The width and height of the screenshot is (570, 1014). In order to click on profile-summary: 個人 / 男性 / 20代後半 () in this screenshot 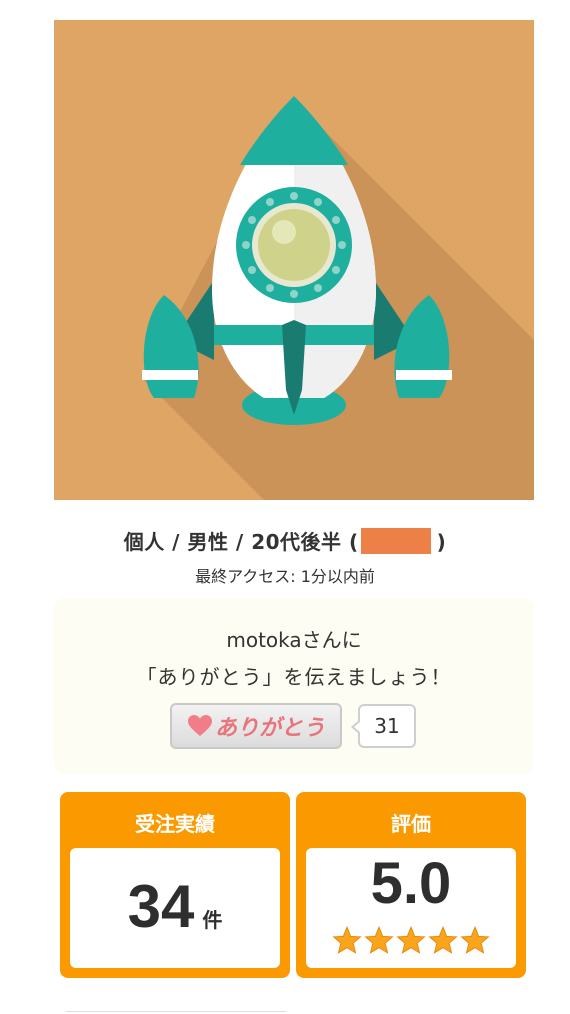, I will do `click(285, 540)`.